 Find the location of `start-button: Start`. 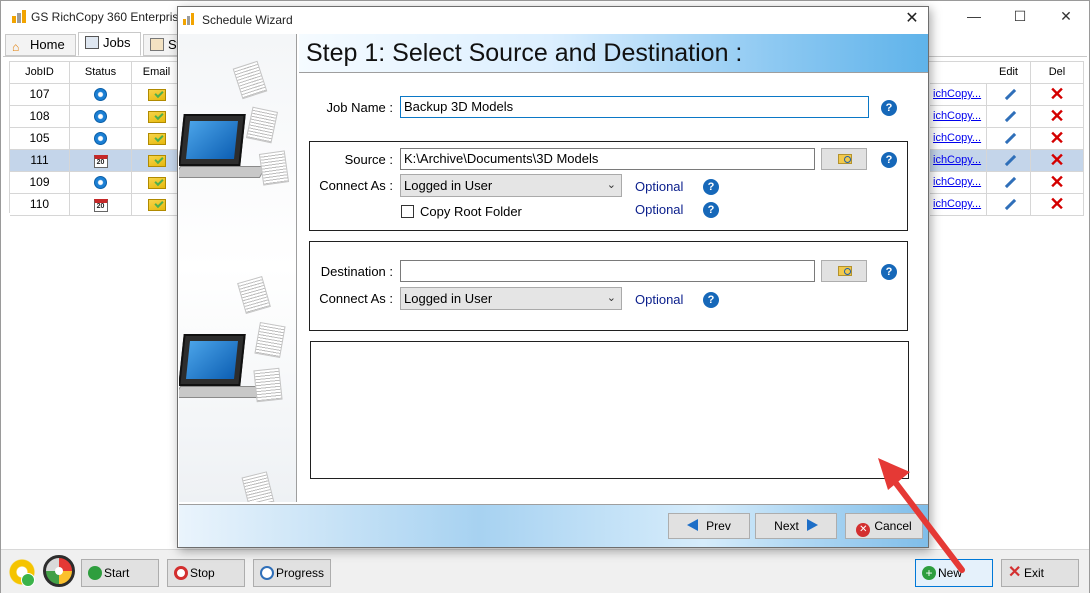

start-button: Start is located at coordinates (120, 573).